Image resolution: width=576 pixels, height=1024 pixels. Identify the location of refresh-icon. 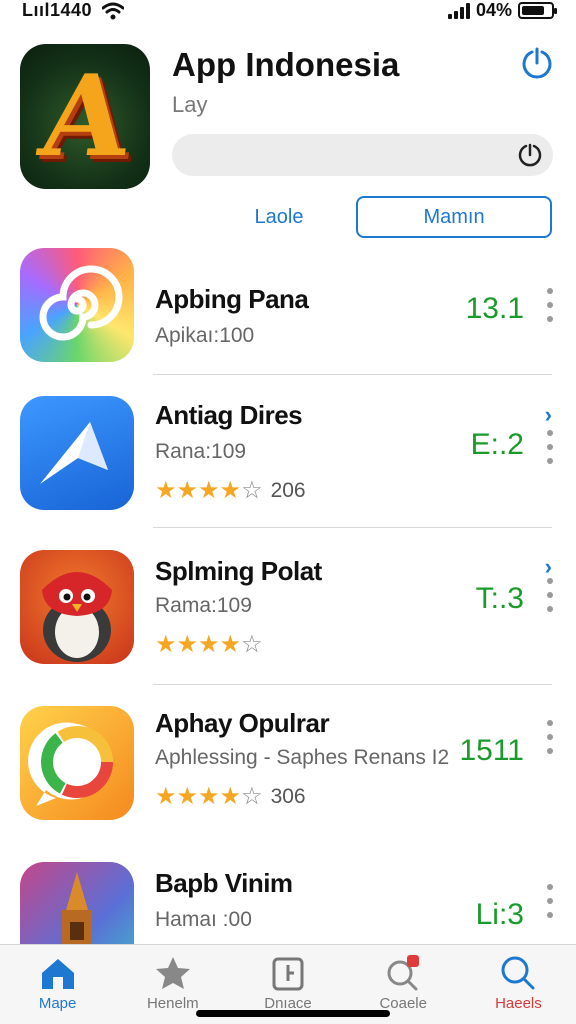
(537, 63).